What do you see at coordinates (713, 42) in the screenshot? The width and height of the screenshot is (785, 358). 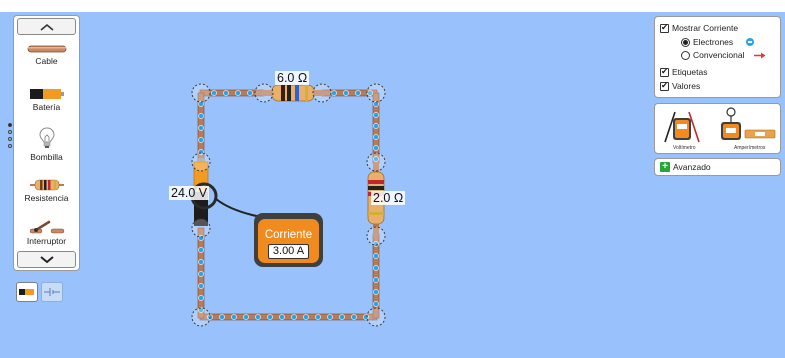 I see `electrons-label: Electrones` at bounding box center [713, 42].